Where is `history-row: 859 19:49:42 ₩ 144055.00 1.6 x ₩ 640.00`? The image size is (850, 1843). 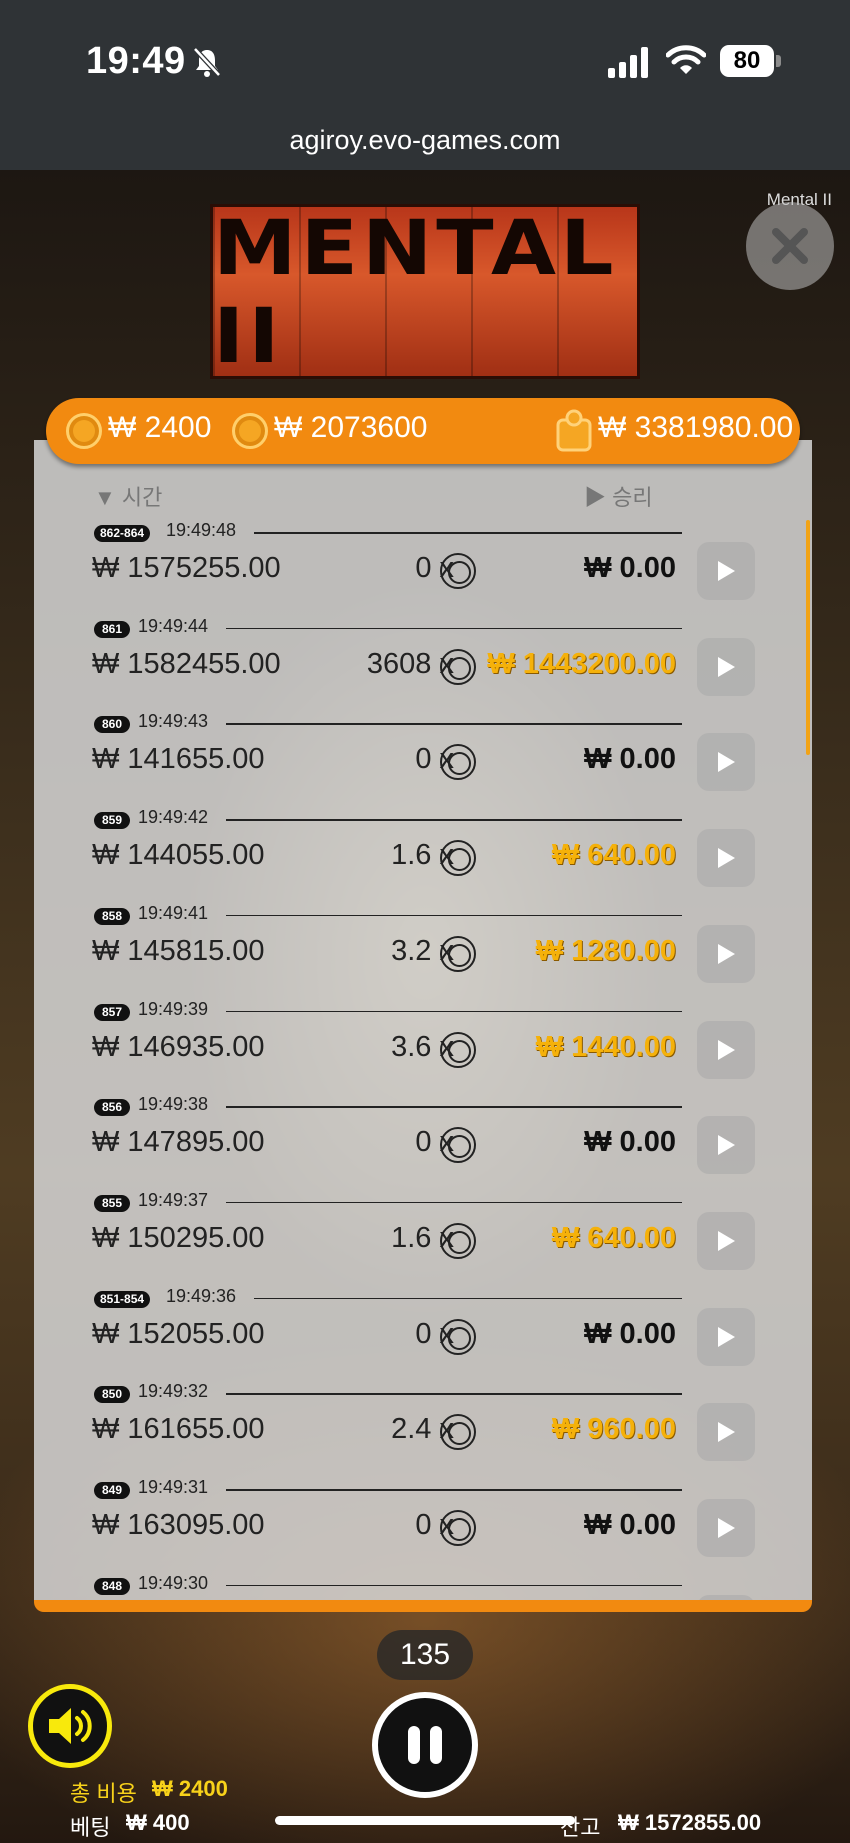 history-row: 859 19:49:42 ₩ 144055.00 1.6 x ₩ 640.00 is located at coordinates (423, 845).